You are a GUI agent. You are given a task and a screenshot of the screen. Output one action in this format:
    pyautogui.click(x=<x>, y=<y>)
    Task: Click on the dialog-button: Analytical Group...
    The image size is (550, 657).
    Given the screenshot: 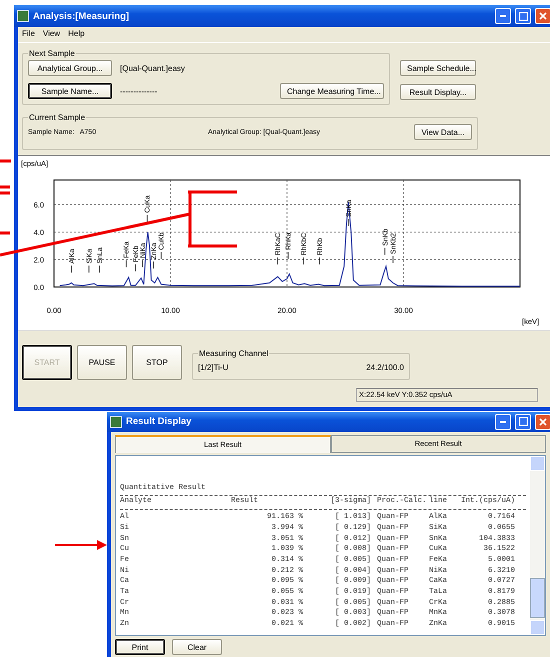 What is the action you would take?
    pyautogui.click(x=70, y=68)
    